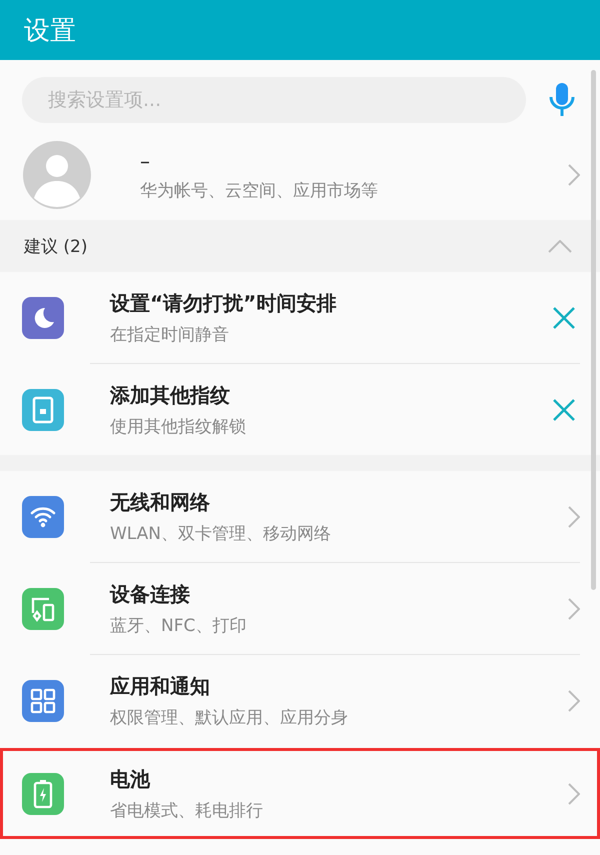 This screenshot has width=600, height=855. I want to click on suggestion-title: 设置“请勿打扰”时间安排, so click(224, 303).